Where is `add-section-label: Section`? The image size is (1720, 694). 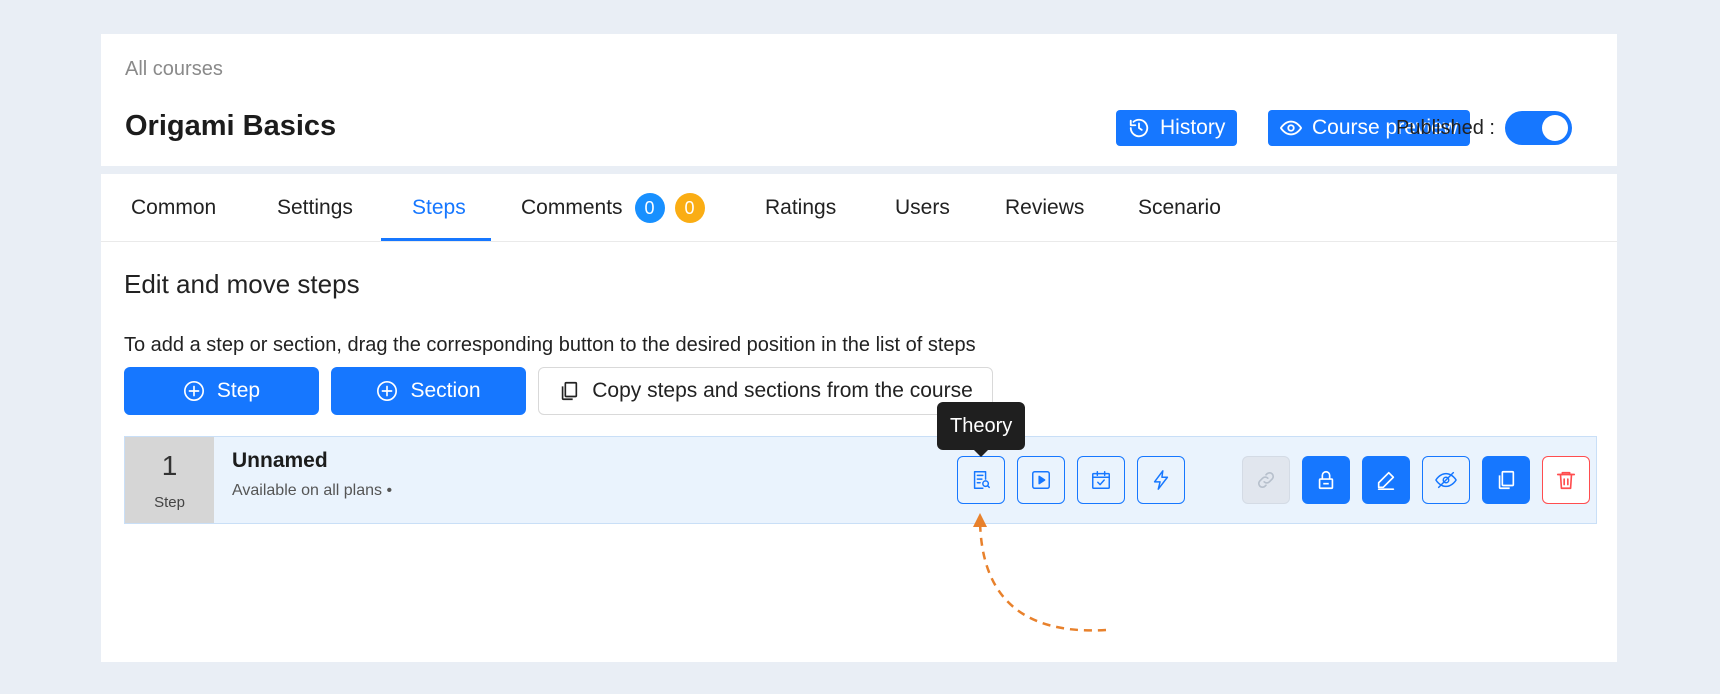
add-section-label: Section is located at coordinates (445, 390).